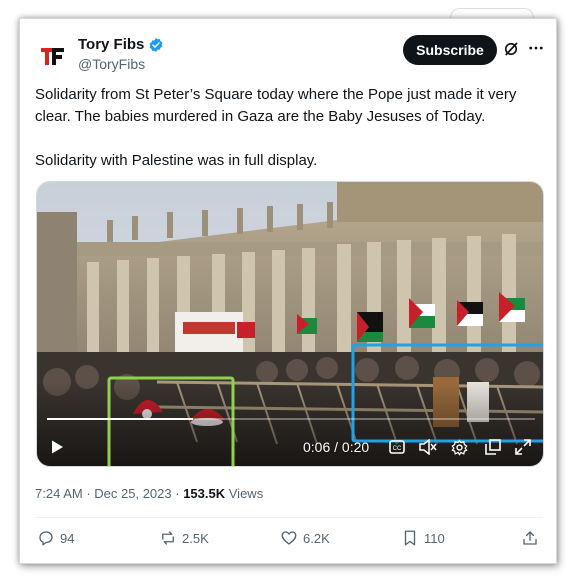  What do you see at coordinates (156, 44) in the screenshot?
I see `verified-badge-icon` at bounding box center [156, 44].